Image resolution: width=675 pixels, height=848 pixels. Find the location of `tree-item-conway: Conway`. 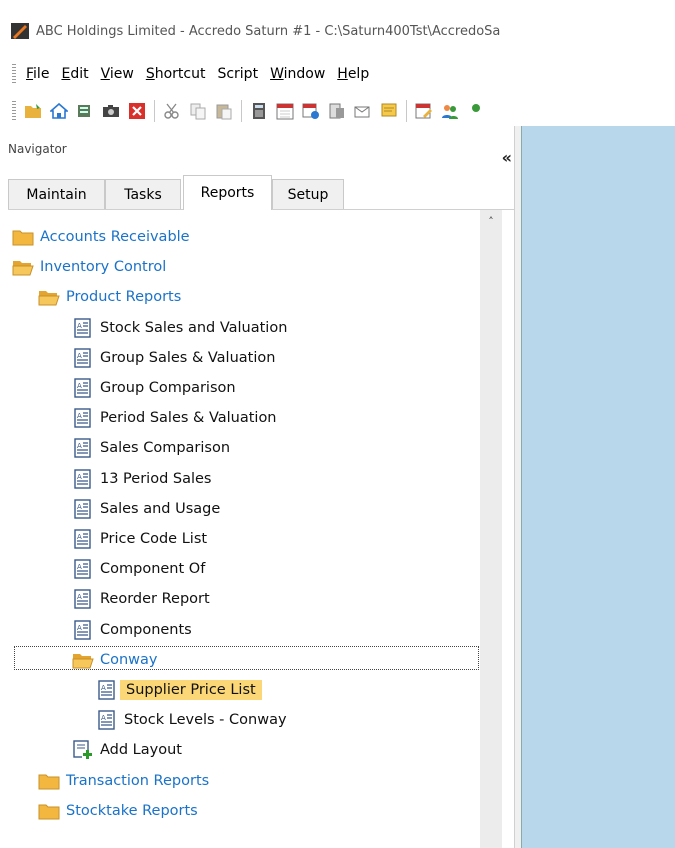

tree-item-conway: Conway is located at coordinates (115, 660).